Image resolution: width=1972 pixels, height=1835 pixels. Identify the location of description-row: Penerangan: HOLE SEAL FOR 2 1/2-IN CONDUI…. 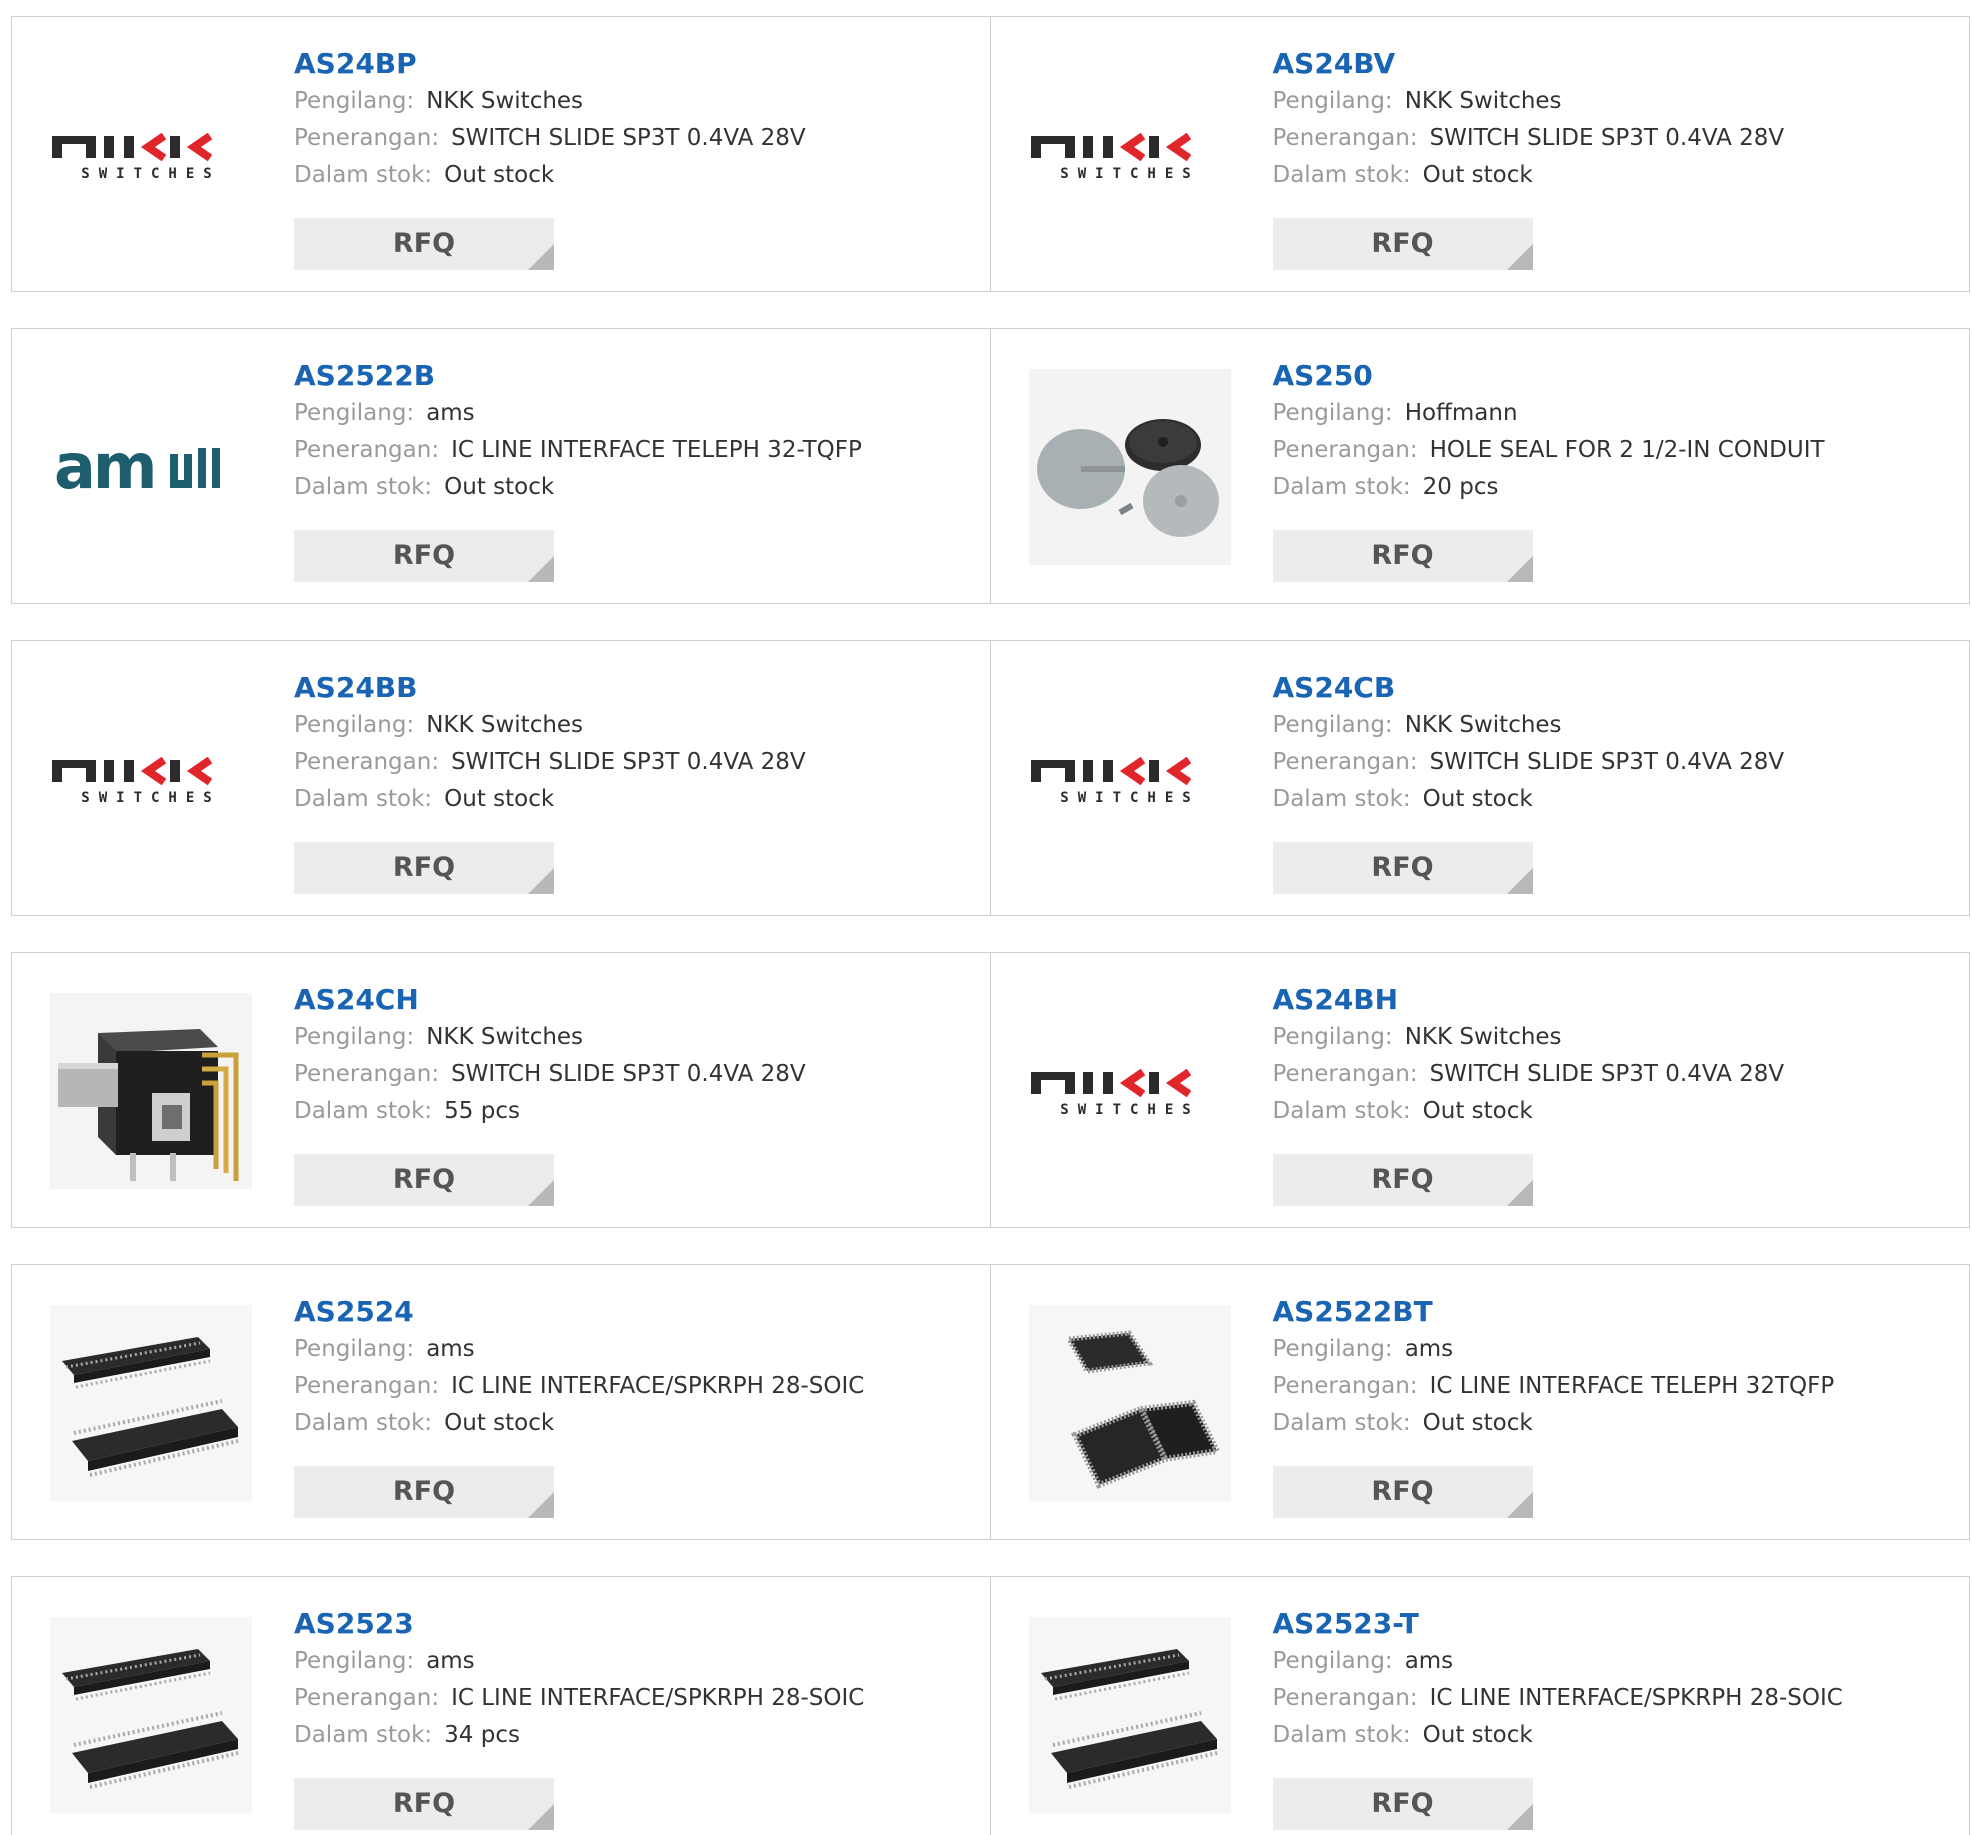
(1616, 450).